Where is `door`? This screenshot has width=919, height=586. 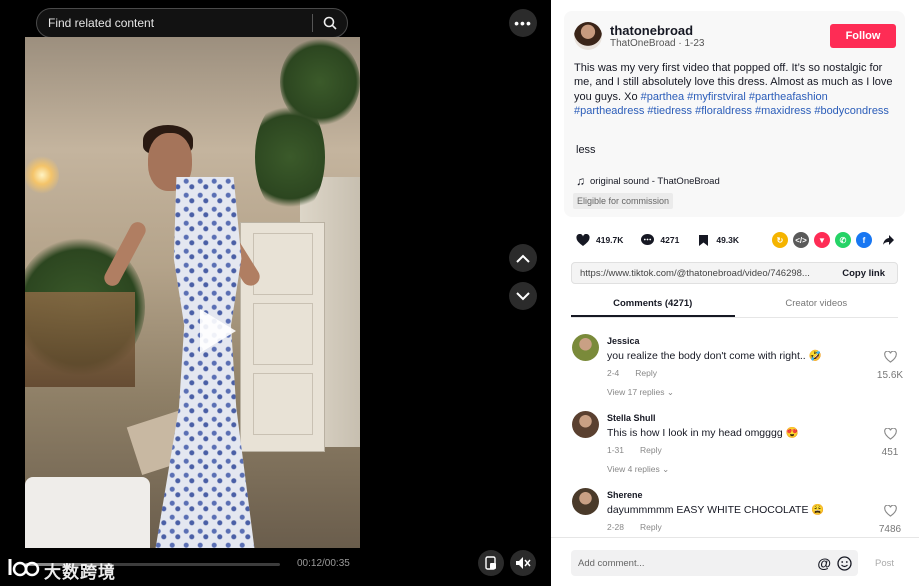
door is located at coordinates (282, 337).